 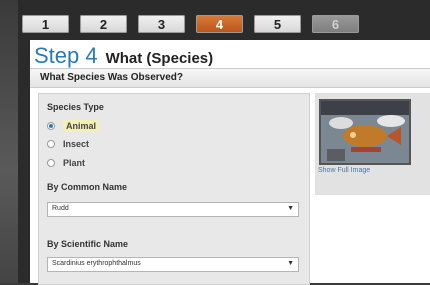 What do you see at coordinates (159, 58) in the screenshot?
I see `step-title: What (Species)` at bounding box center [159, 58].